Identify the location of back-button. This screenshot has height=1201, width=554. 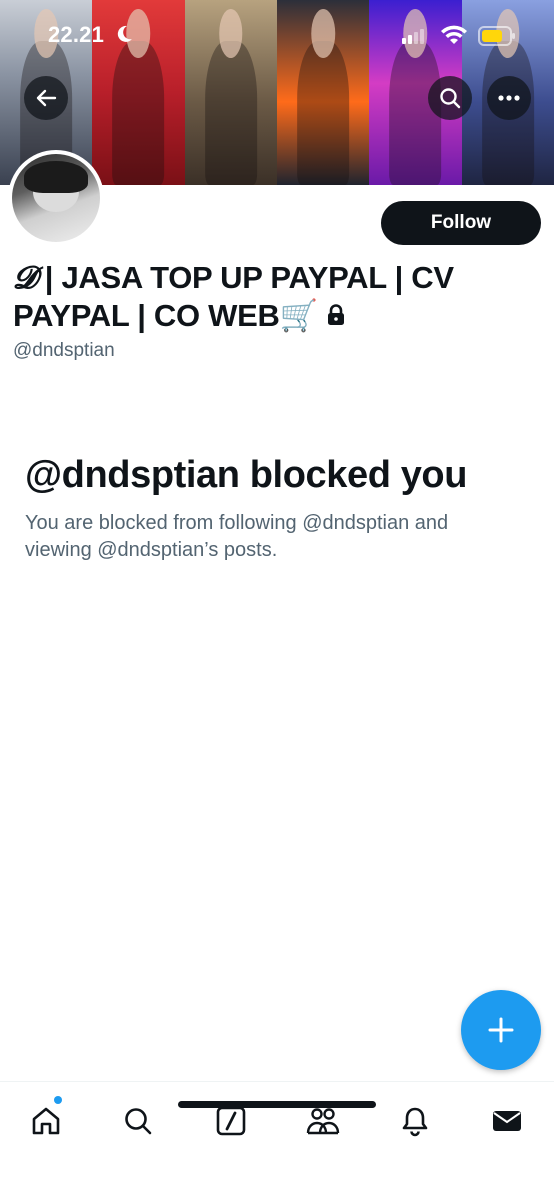
(46, 98).